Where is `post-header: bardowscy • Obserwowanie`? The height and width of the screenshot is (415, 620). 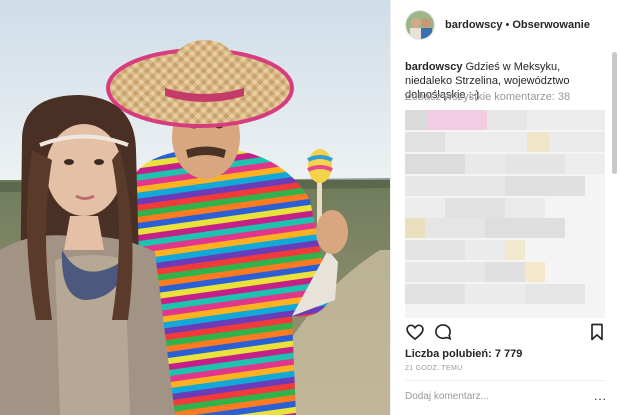
post-header: bardowscy • Obserwowanie is located at coordinates (505, 25).